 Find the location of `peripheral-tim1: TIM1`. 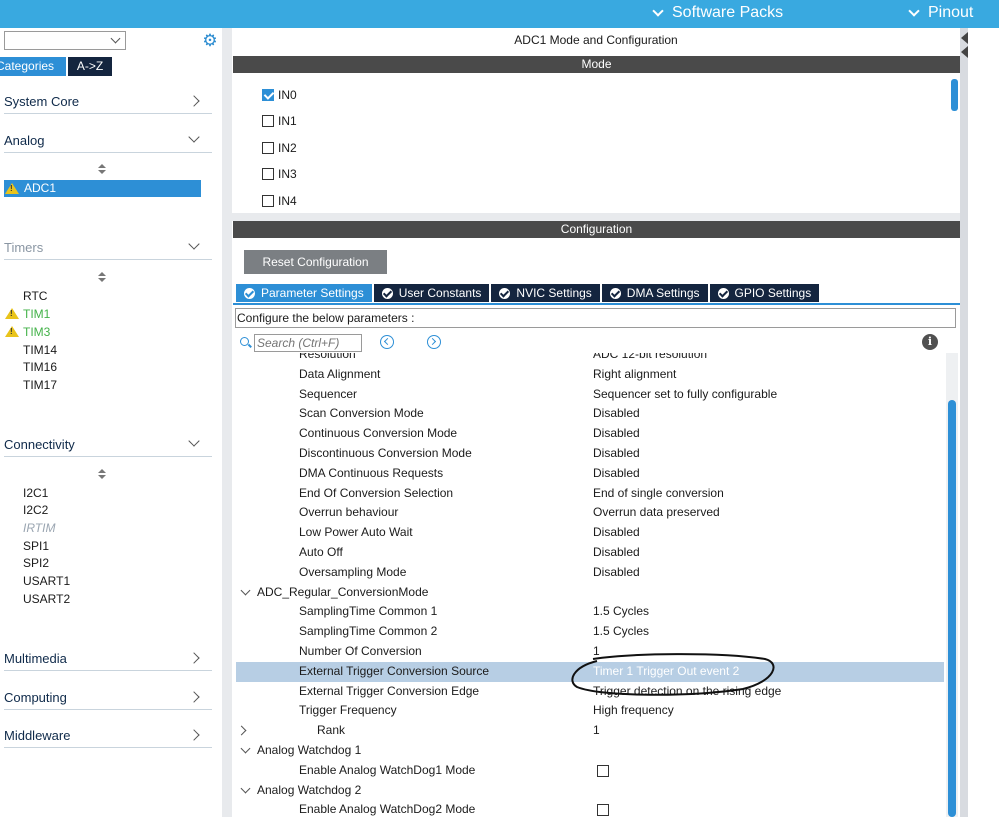

peripheral-tim1: TIM1 is located at coordinates (36, 314).